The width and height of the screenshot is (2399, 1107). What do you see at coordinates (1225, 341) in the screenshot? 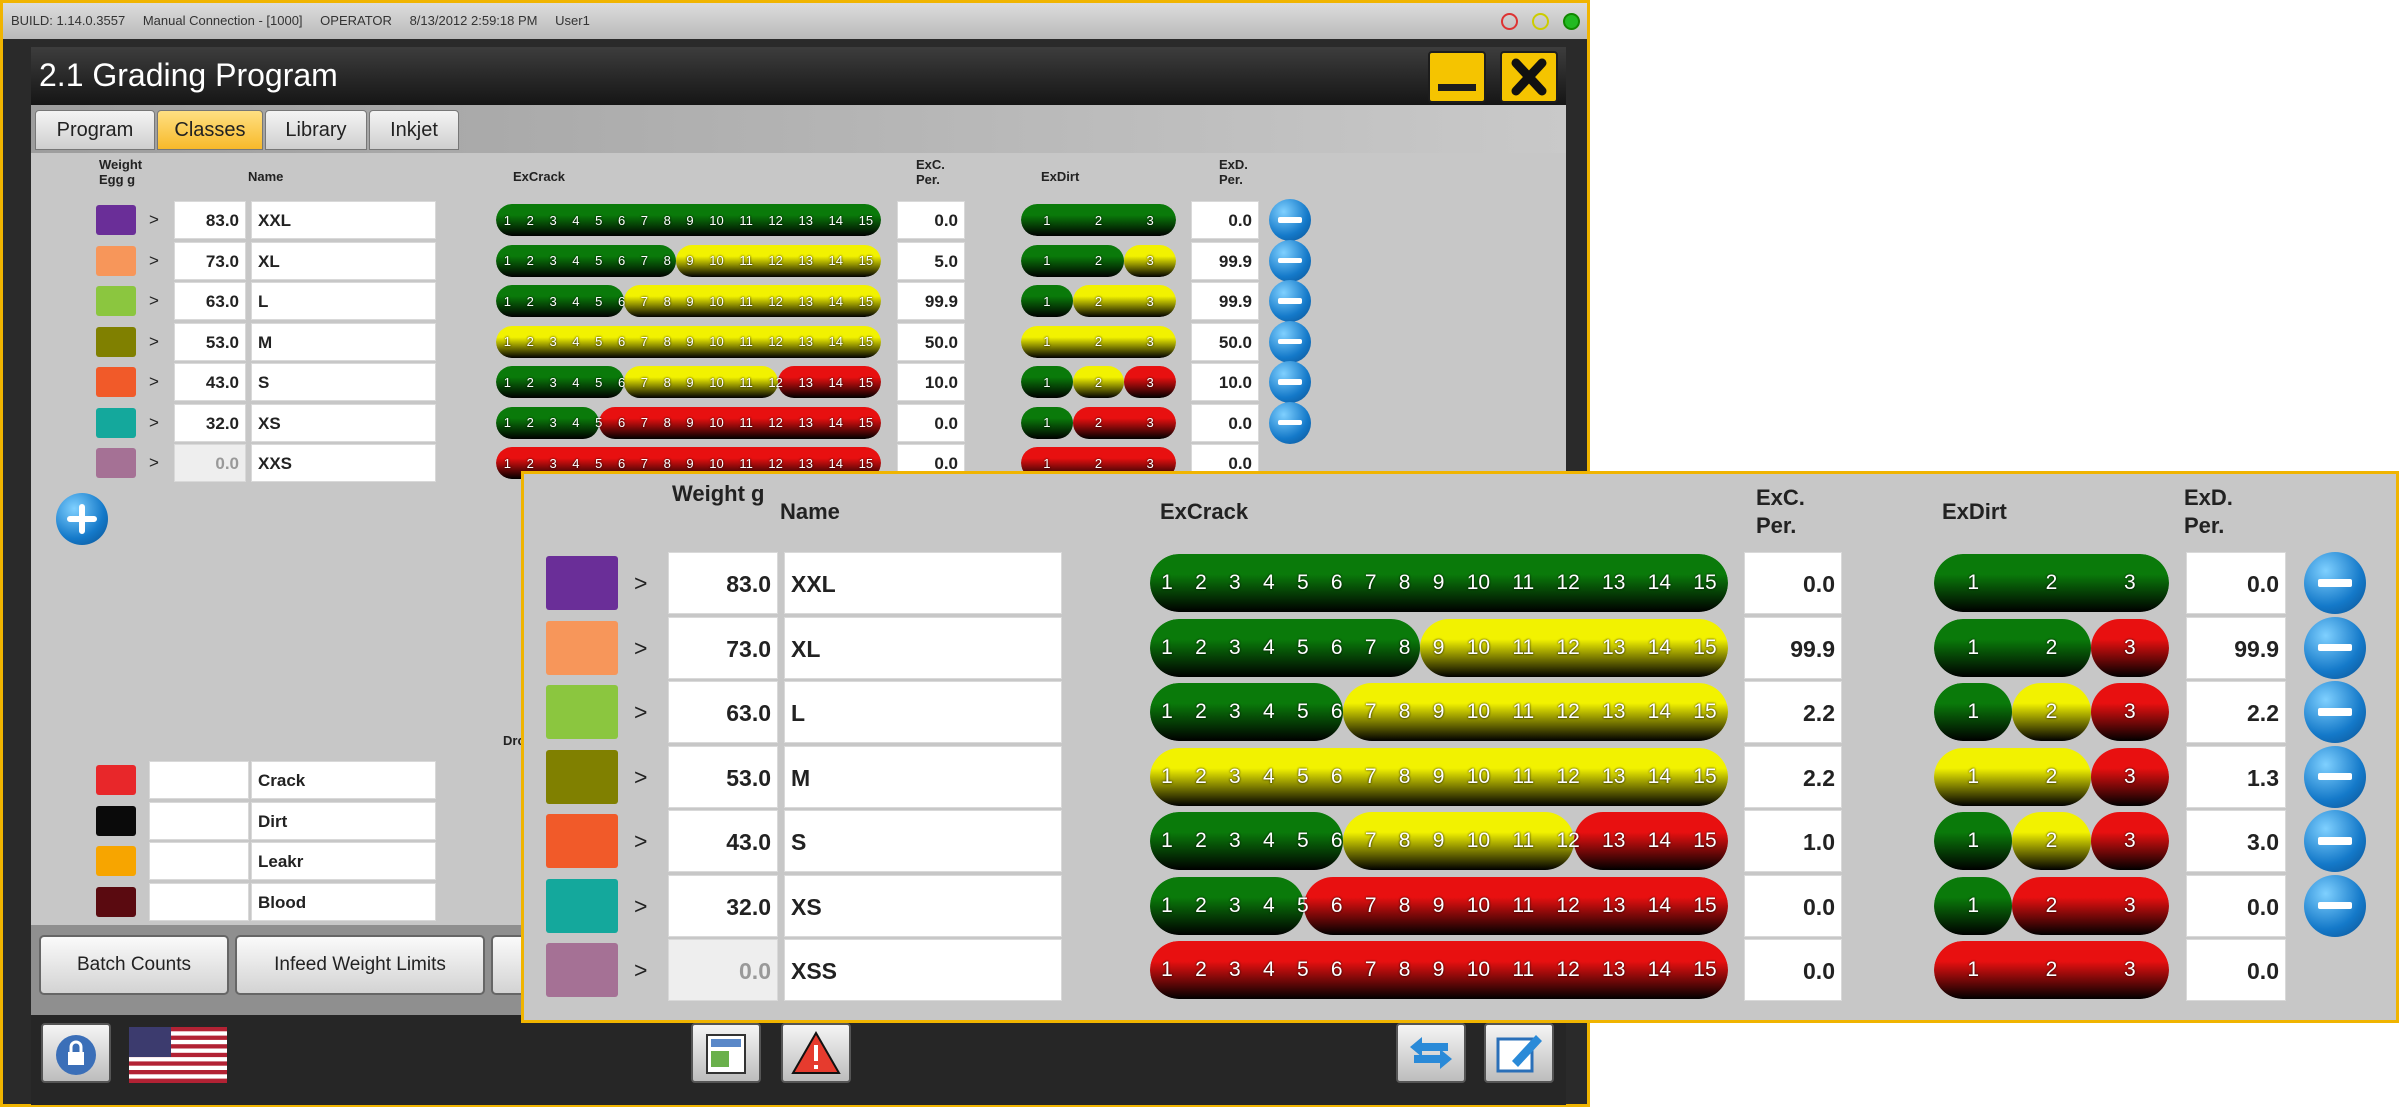
I see `exdirt-percent-input: 50.0` at bounding box center [1225, 341].